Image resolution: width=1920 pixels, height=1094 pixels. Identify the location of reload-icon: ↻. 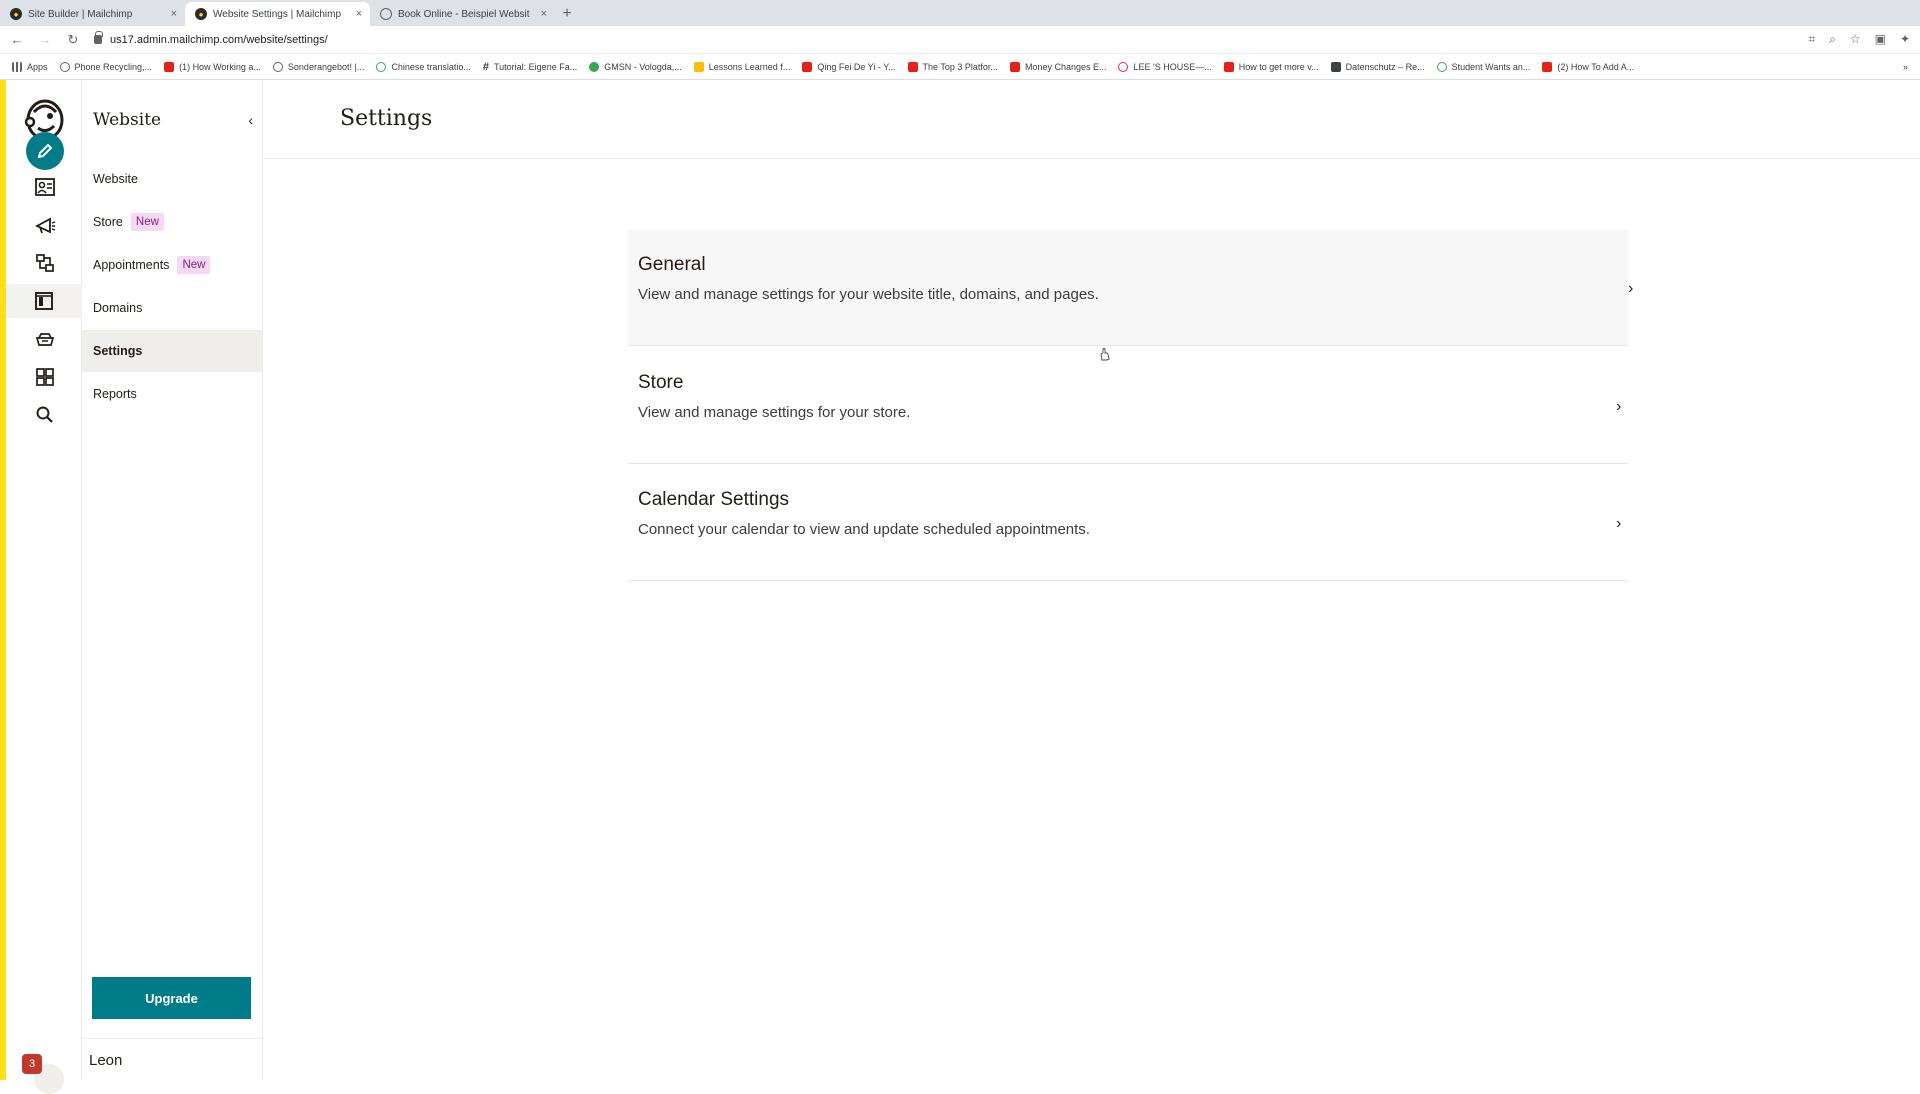
(73, 40).